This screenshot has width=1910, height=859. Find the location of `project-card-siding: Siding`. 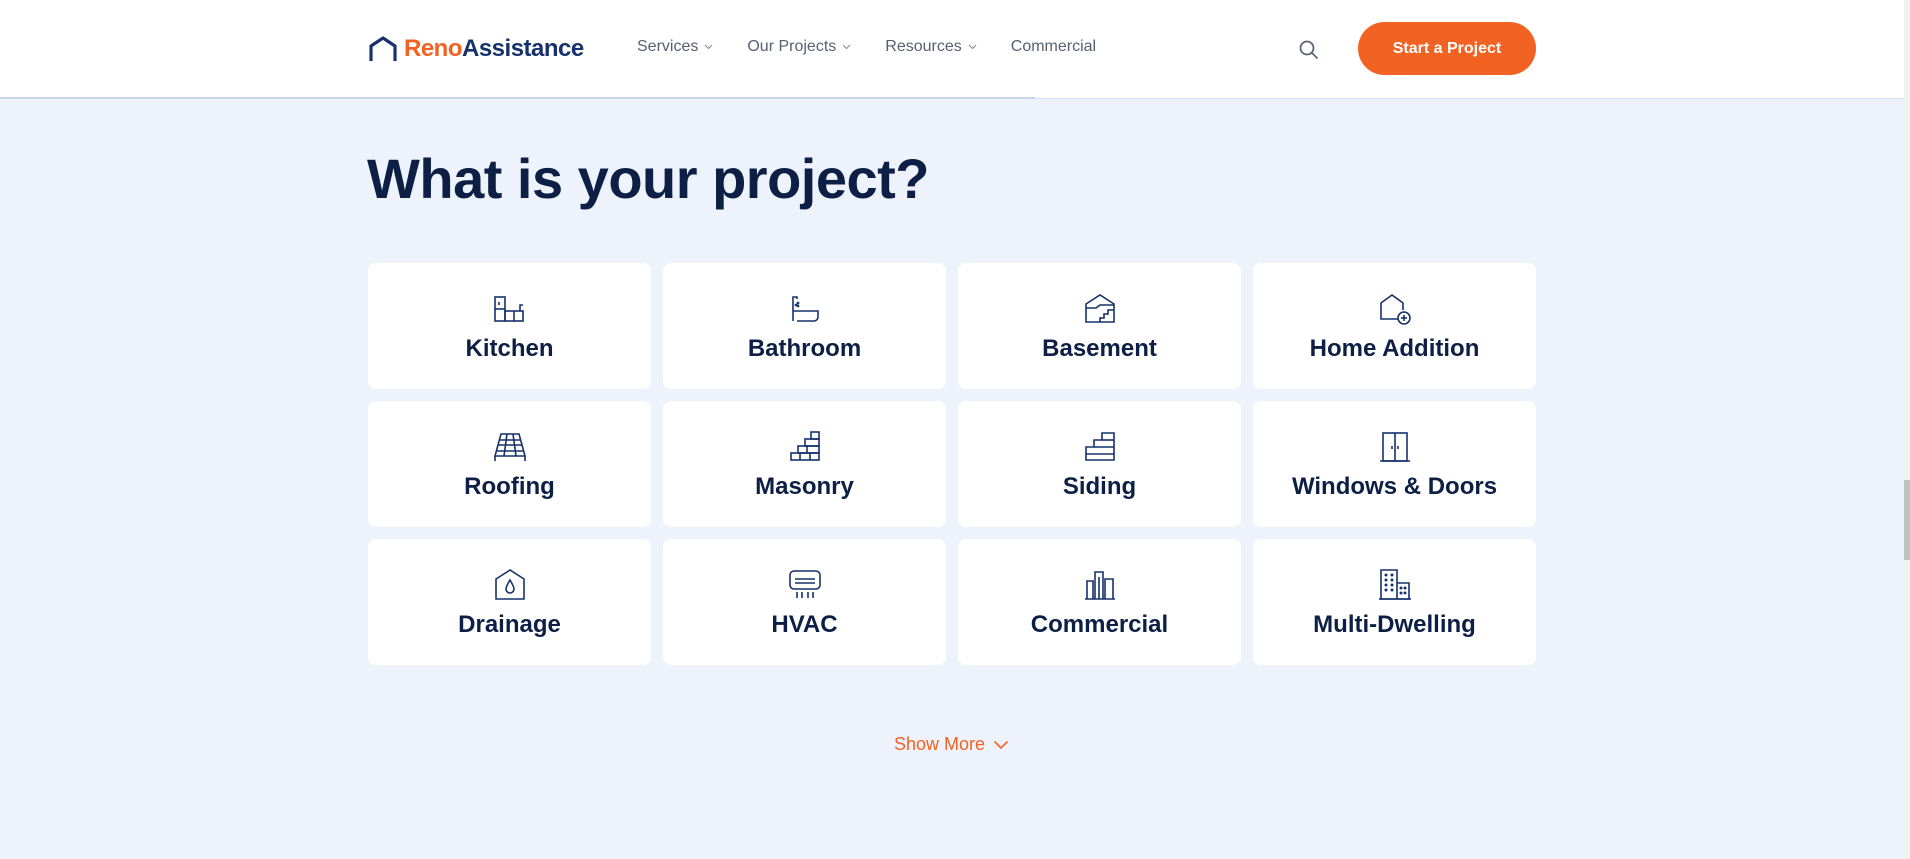

project-card-siding: Siding is located at coordinates (1099, 464).